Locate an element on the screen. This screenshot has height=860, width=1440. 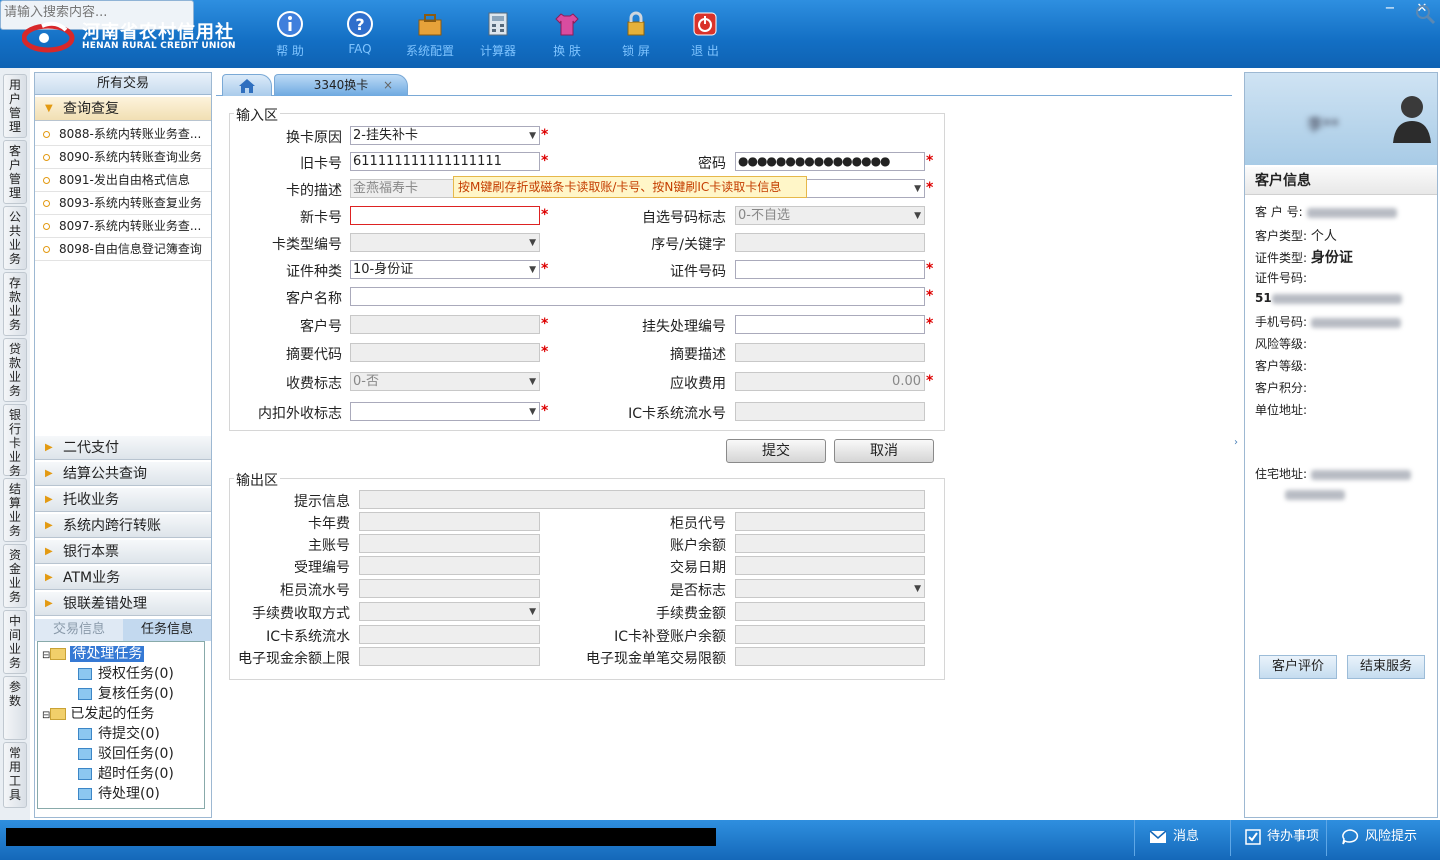
fee-amount-field: 0.00 is located at coordinates (830, 381).